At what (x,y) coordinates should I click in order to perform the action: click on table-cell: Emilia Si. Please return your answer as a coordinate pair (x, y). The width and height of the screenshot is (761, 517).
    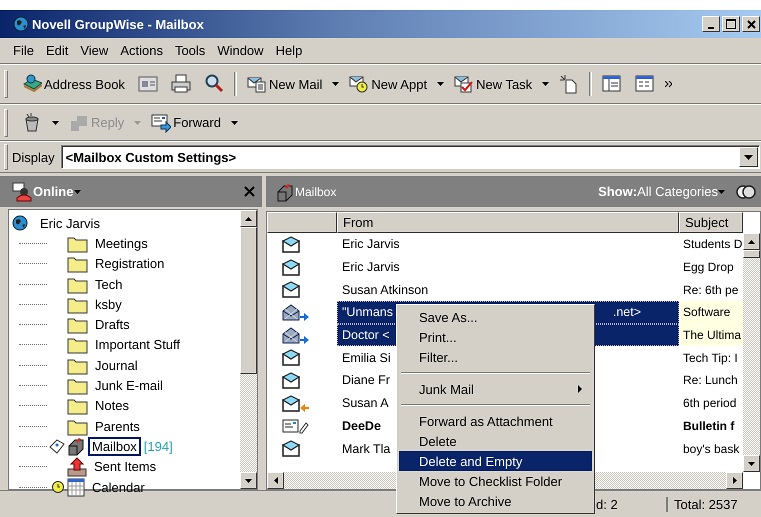
    Looking at the image, I should click on (366, 357).